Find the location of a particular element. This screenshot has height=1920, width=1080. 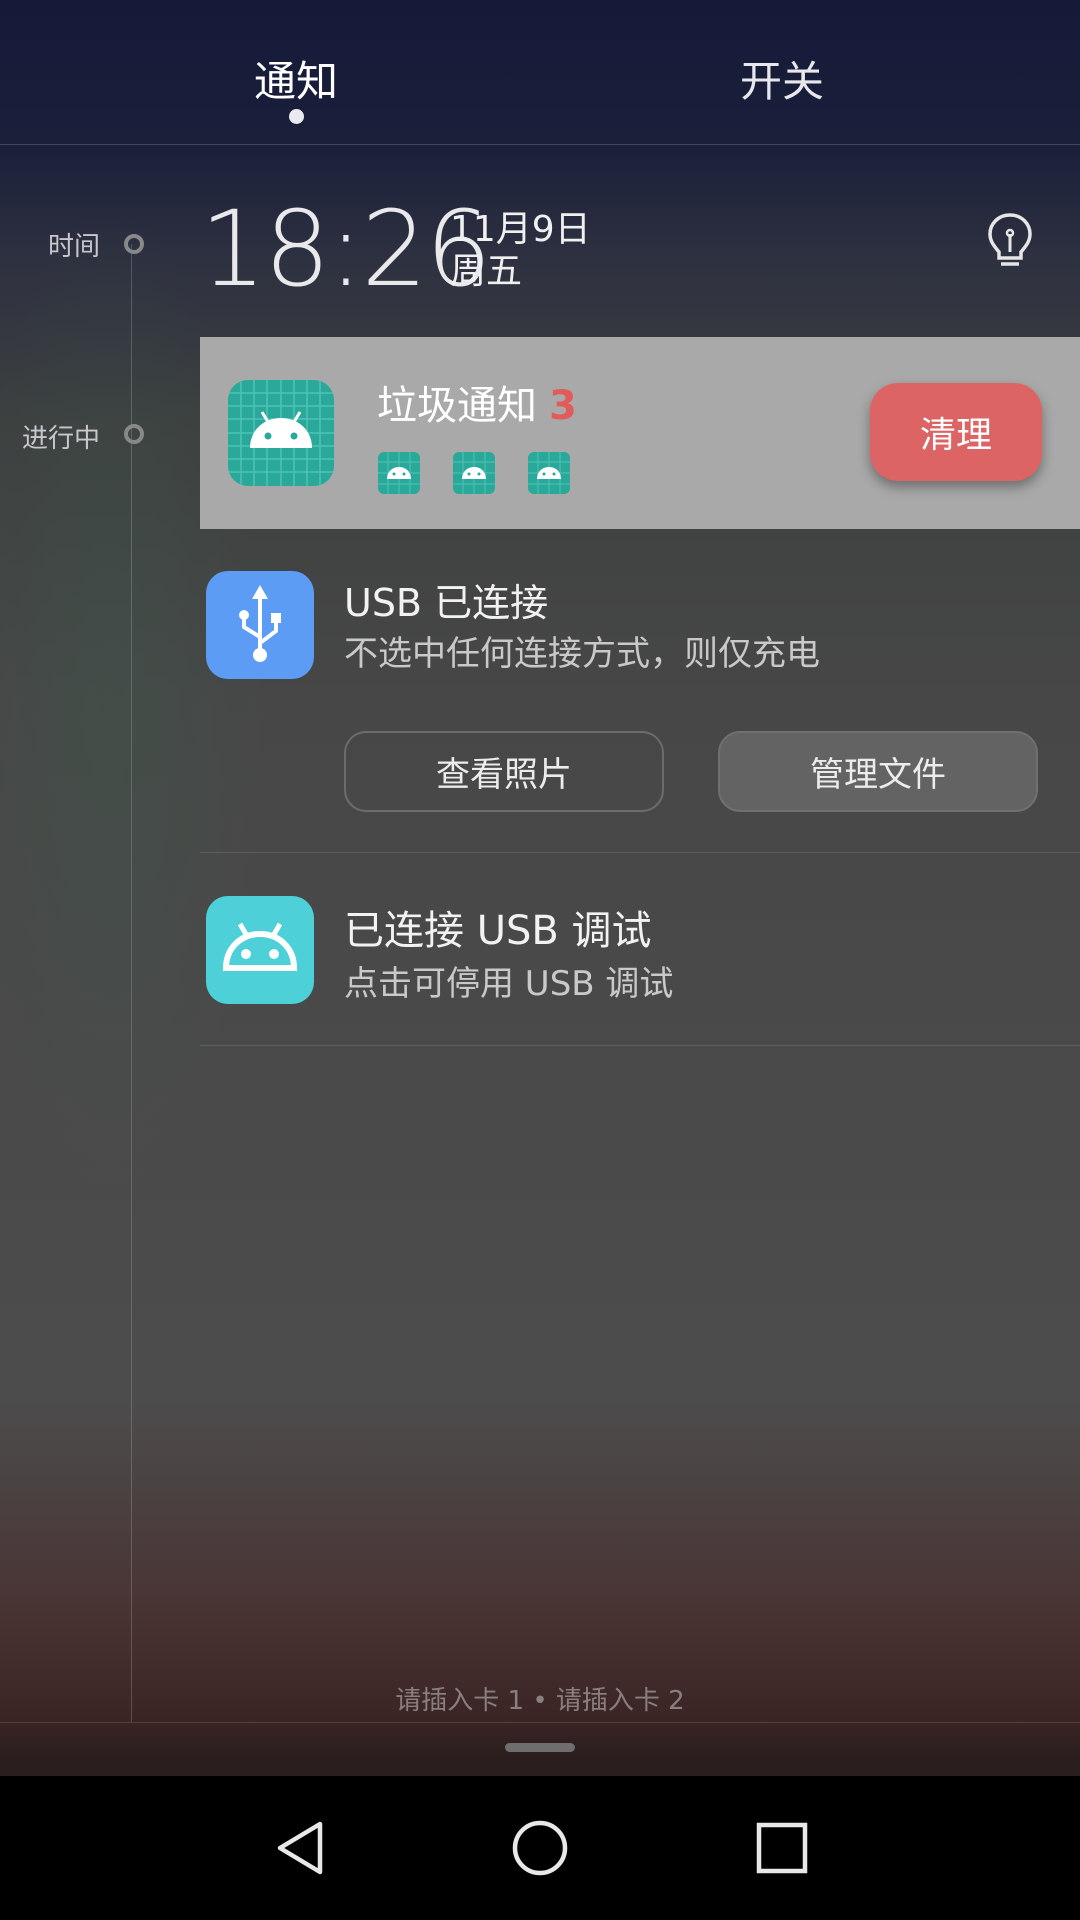

back-triangle-icon is located at coordinates (302, 1848).